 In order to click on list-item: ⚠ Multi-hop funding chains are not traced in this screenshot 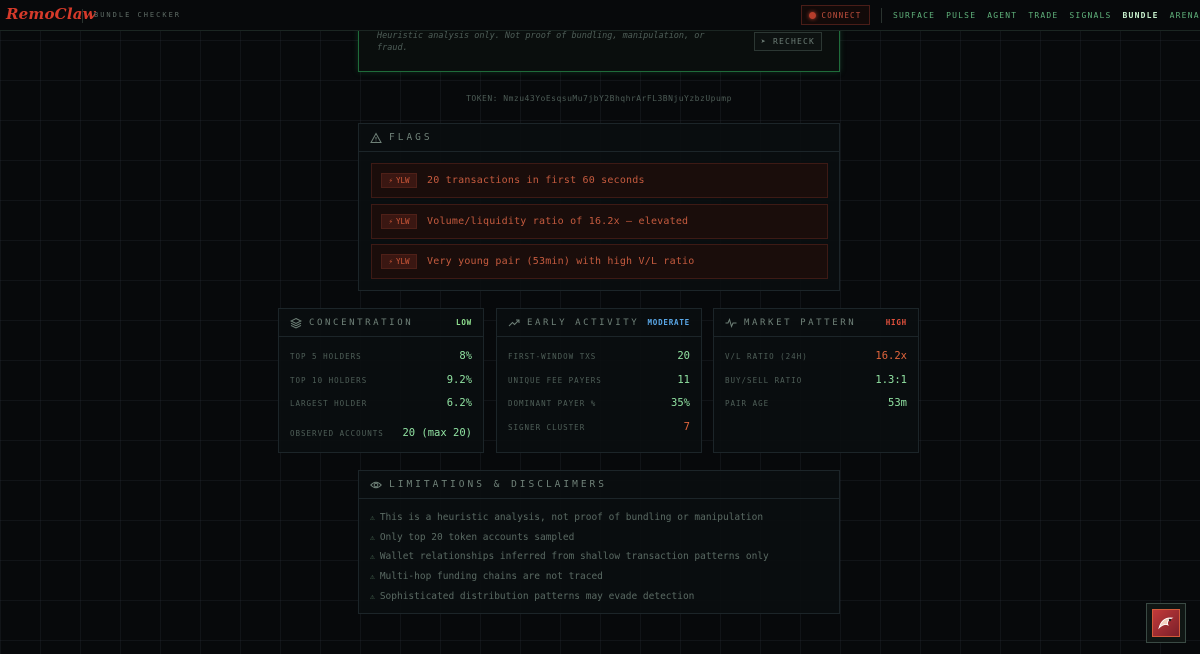, I will do `click(486, 576)`.